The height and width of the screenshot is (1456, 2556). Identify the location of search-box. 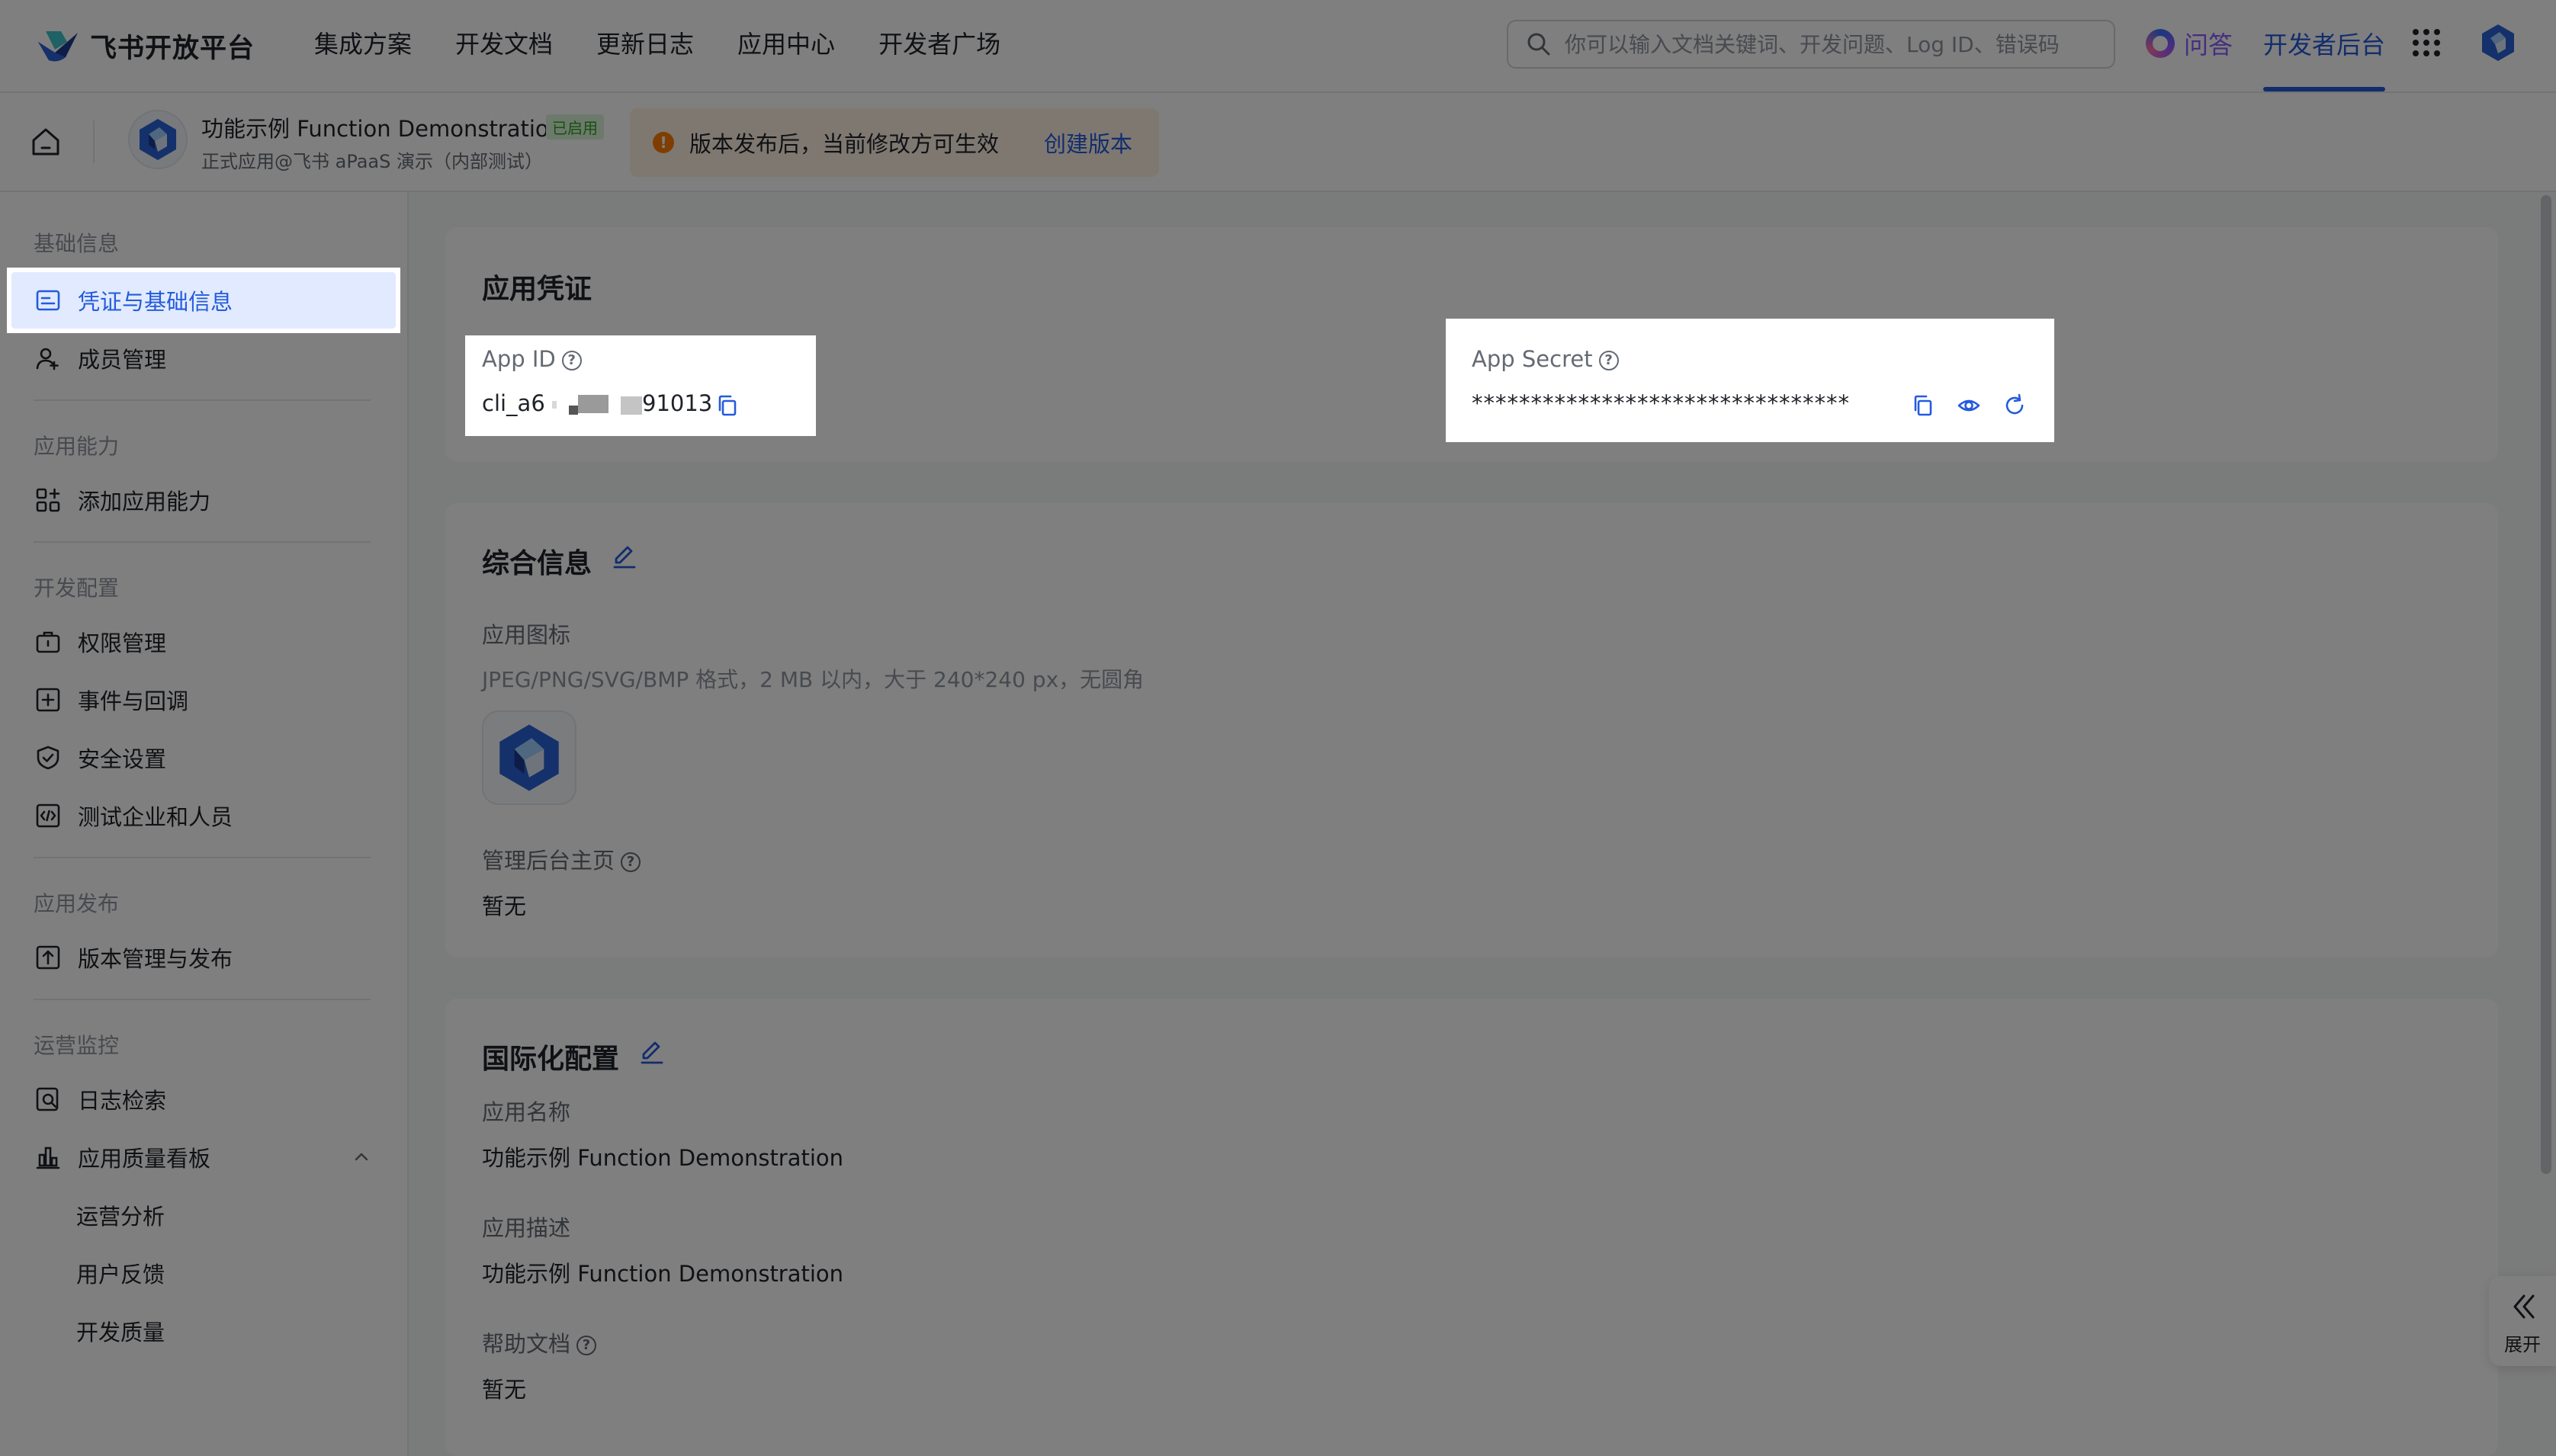
(1811, 44).